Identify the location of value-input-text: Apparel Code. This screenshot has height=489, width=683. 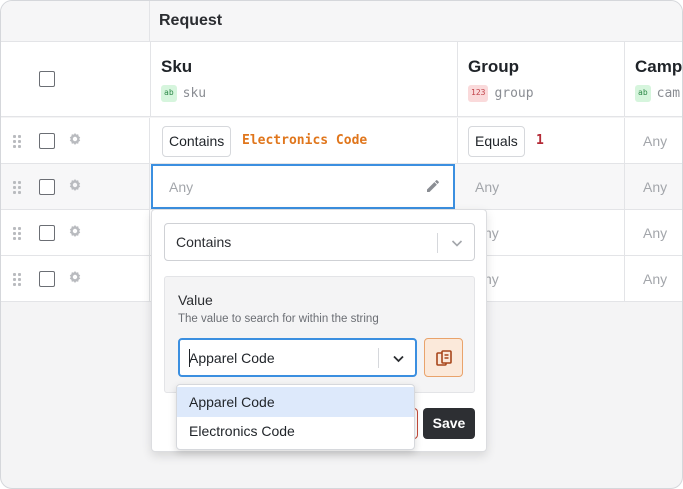
(232, 358).